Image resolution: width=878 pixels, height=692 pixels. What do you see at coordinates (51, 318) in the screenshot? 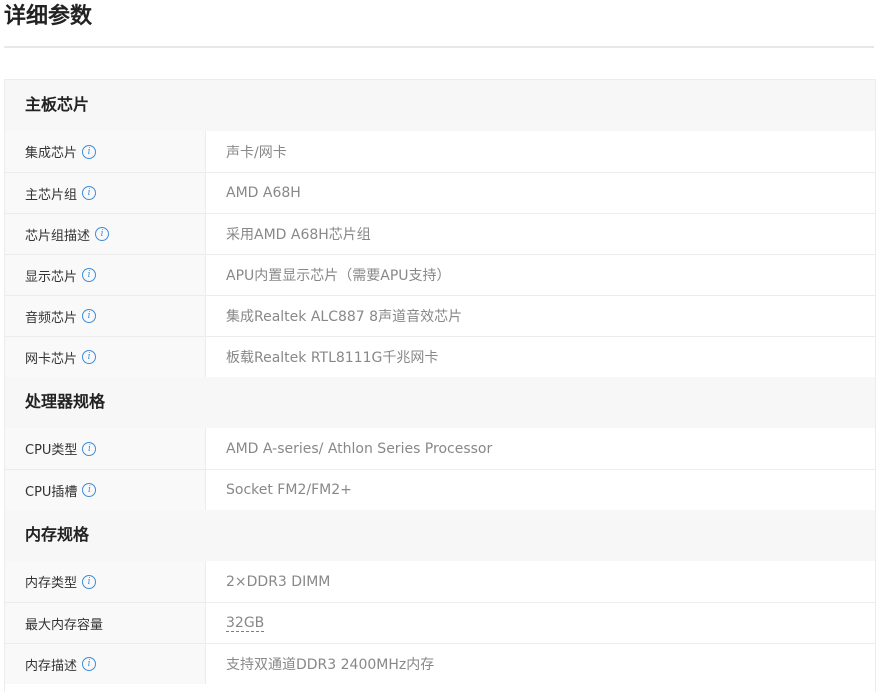
I see `spec-label: 音频芯片` at bounding box center [51, 318].